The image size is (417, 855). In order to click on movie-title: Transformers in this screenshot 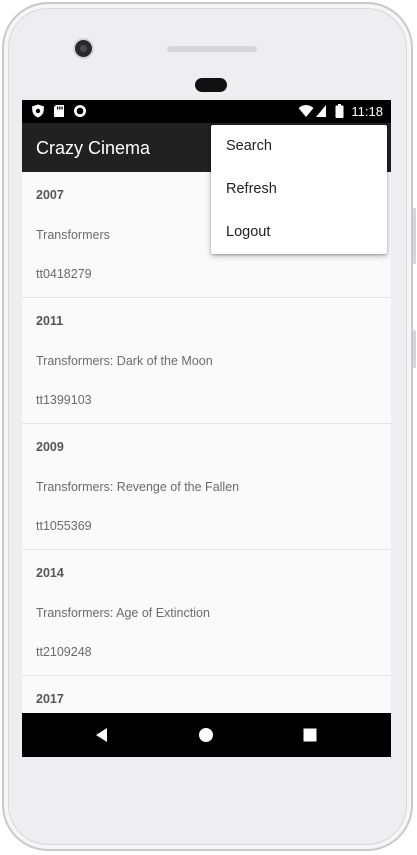, I will do `click(73, 235)`.